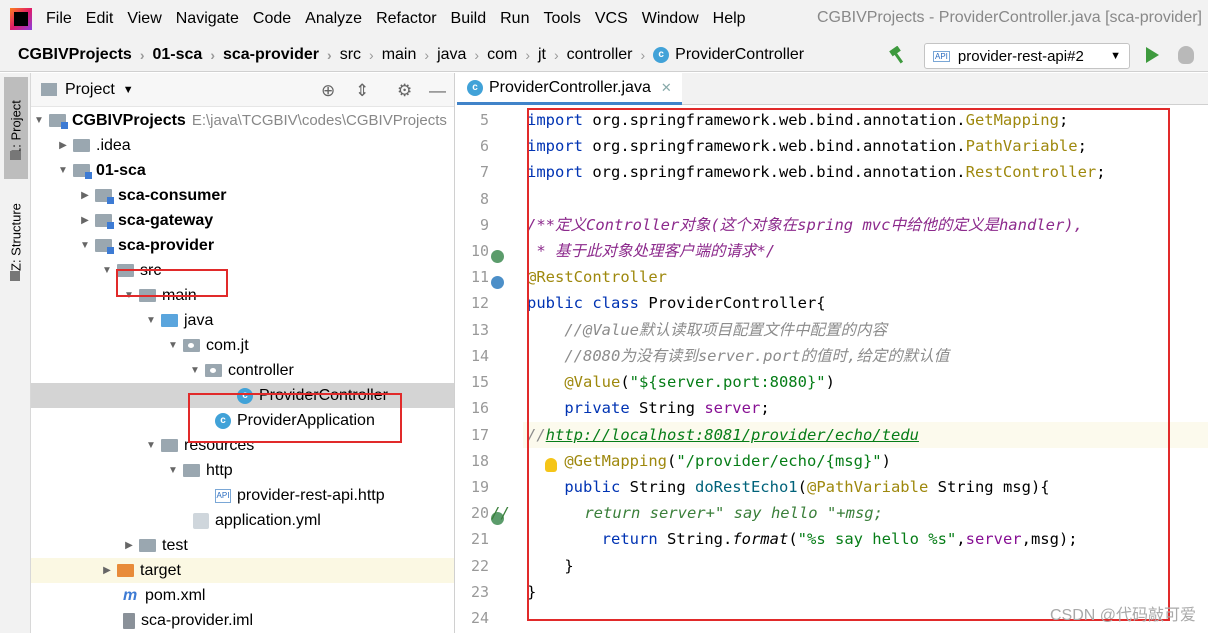 The image size is (1208, 633). Describe the element at coordinates (242, 220) in the screenshot. I see `tree-item-sca-gateway: ▶ sca-gateway` at that location.